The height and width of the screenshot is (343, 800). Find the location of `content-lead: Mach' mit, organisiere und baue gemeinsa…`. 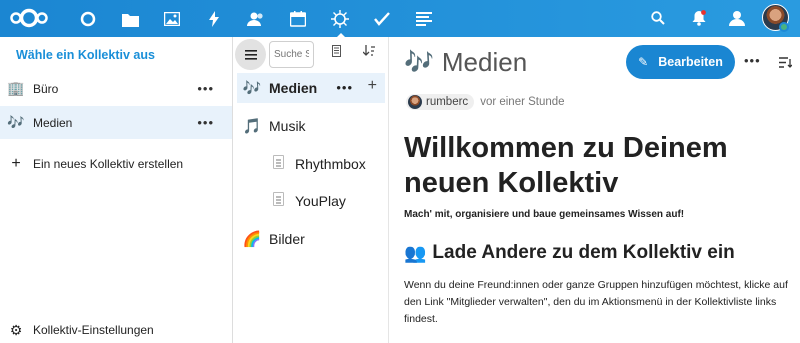

content-lead: Mach' mit, organisiere und baue gemeinsa… is located at coordinates (544, 214).